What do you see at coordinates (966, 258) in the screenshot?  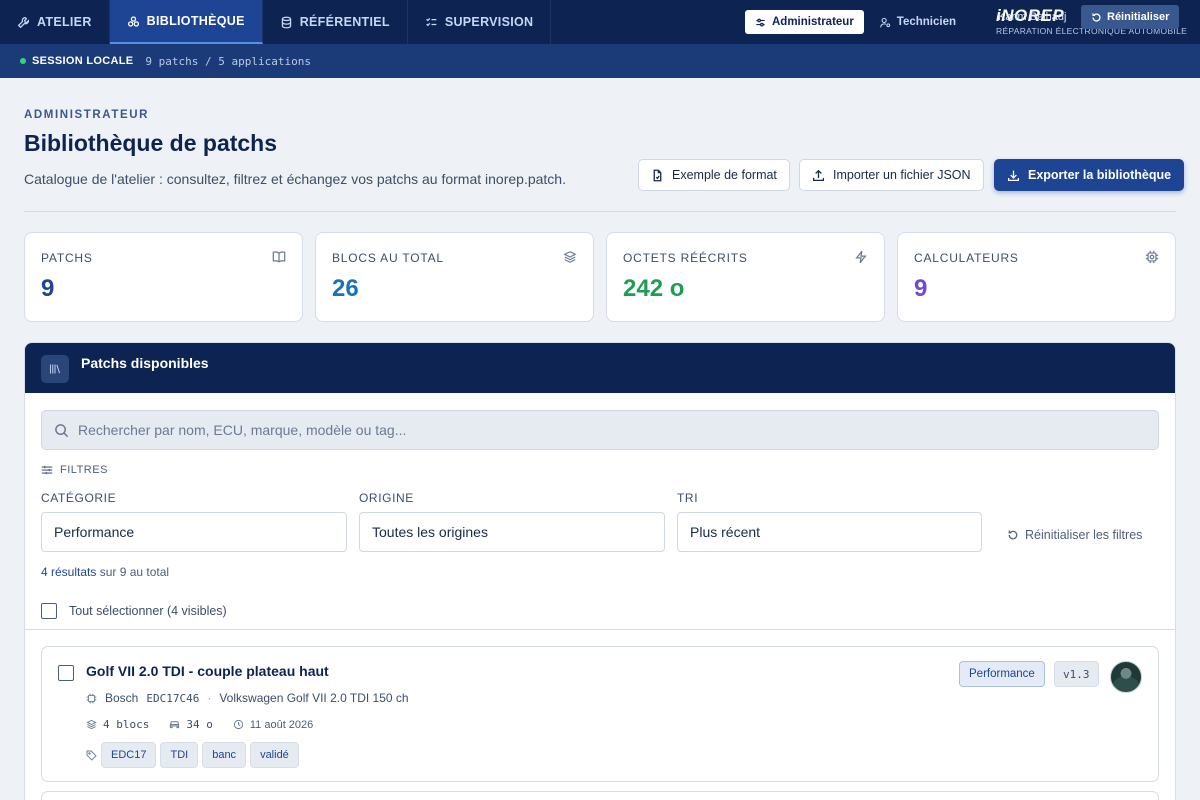 I see `stat-label: CALCULATEURS` at bounding box center [966, 258].